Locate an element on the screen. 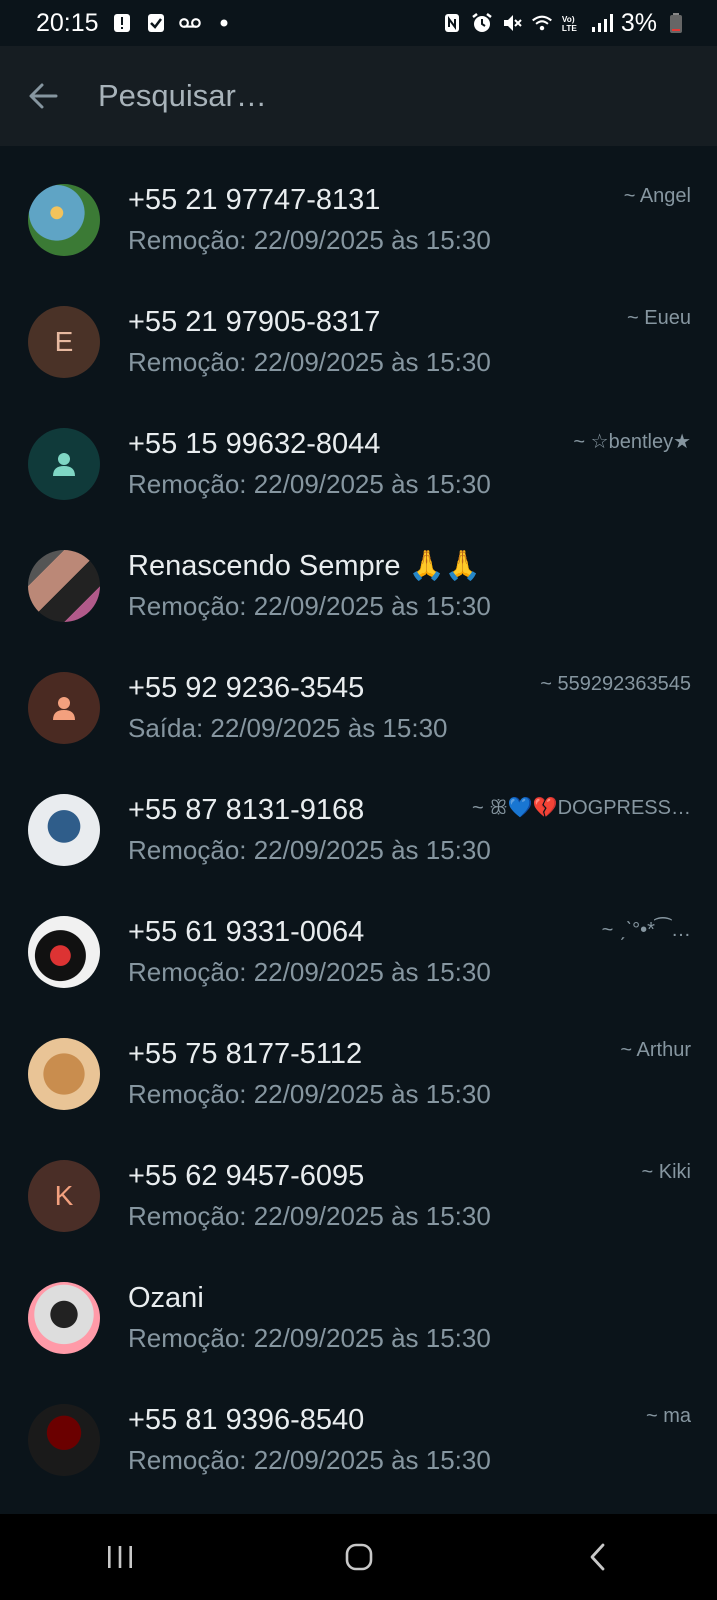 This screenshot has width=717, height=1600. system-back-button is located at coordinates (598, 1557).